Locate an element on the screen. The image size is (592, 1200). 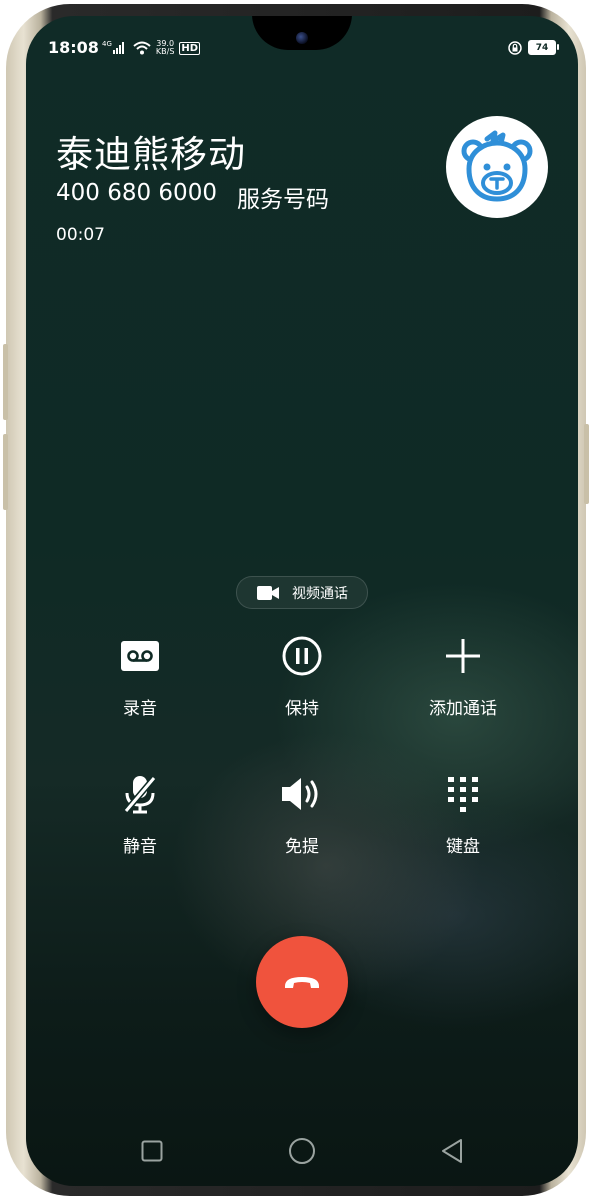
mic-off-icon is located at coordinates (140, 795).